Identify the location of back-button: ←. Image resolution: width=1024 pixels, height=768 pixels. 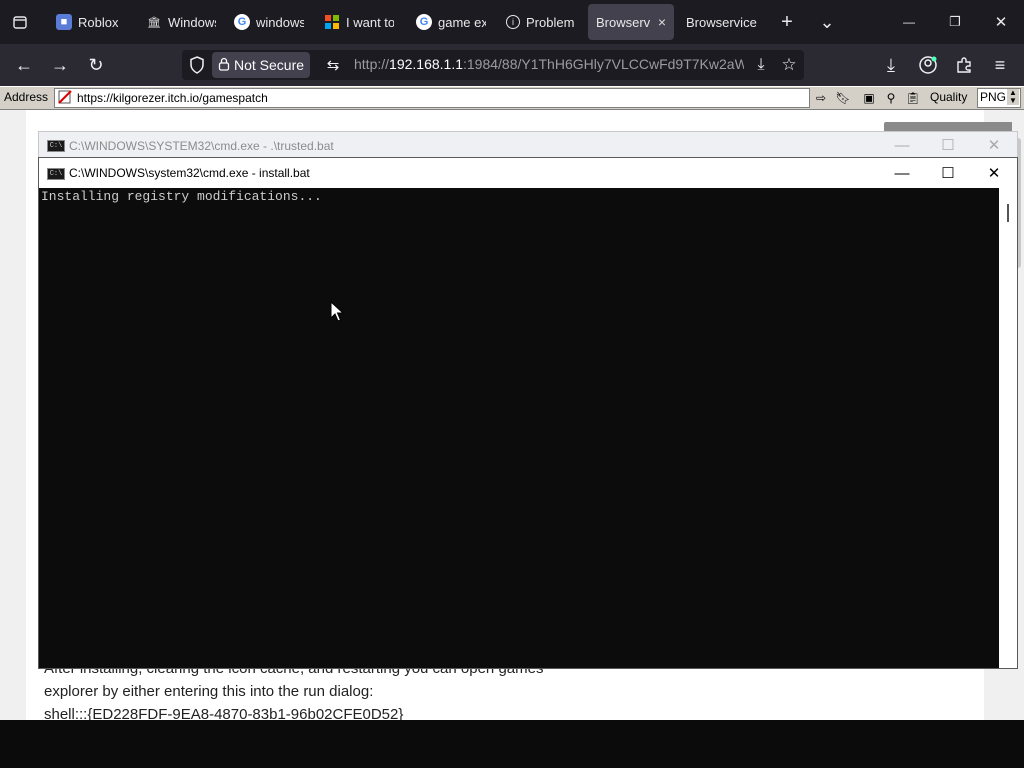
(24, 65).